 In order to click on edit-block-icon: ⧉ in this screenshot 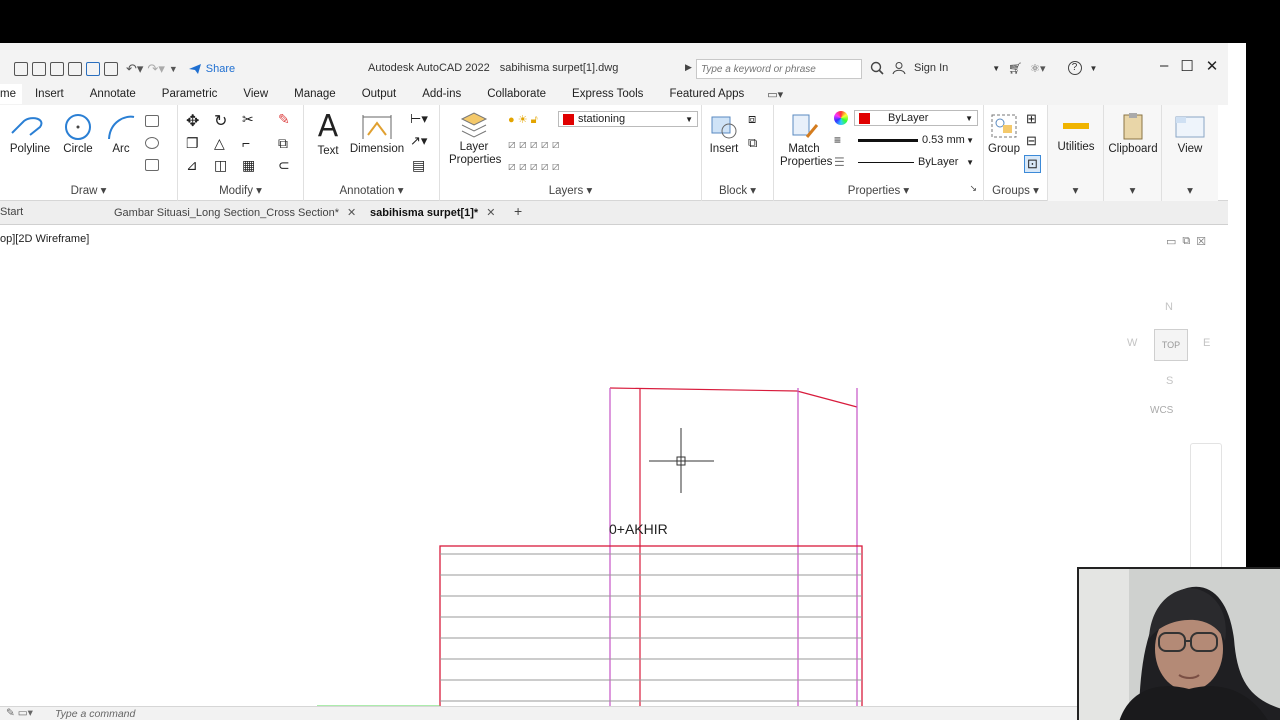, I will do `click(752, 143)`.